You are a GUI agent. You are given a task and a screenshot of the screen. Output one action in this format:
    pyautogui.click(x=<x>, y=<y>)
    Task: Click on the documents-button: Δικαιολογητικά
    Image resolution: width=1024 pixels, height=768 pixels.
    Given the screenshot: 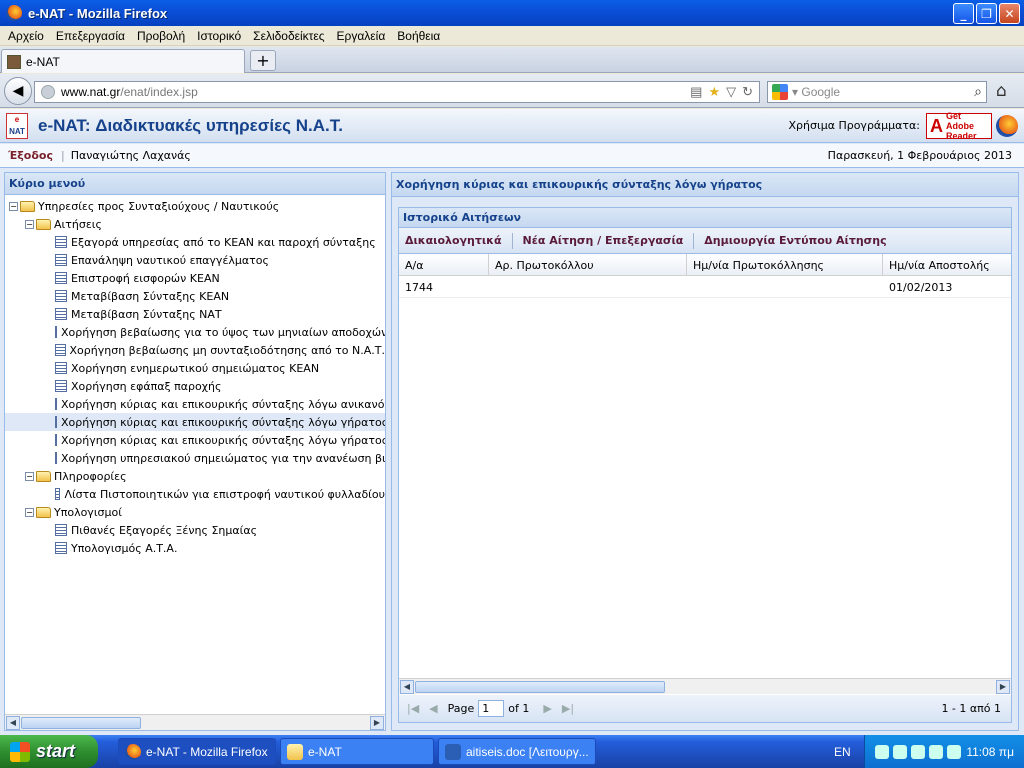 What is the action you would take?
    pyautogui.click(x=453, y=240)
    